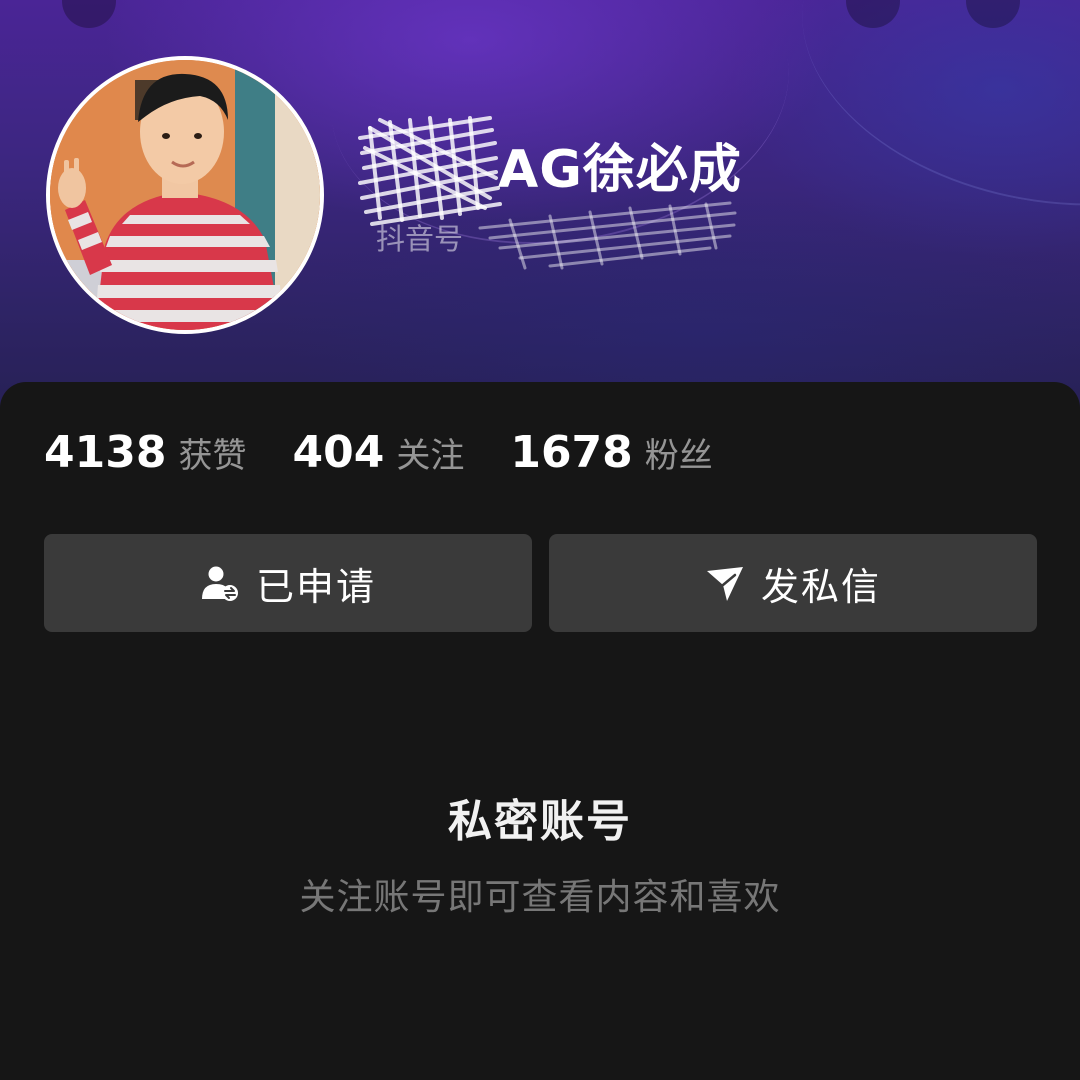 The image size is (1080, 1080). What do you see at coordinates (571, 452) in the screenshot?
I see `followers-count: 1678` at bounding box center [571, 452].